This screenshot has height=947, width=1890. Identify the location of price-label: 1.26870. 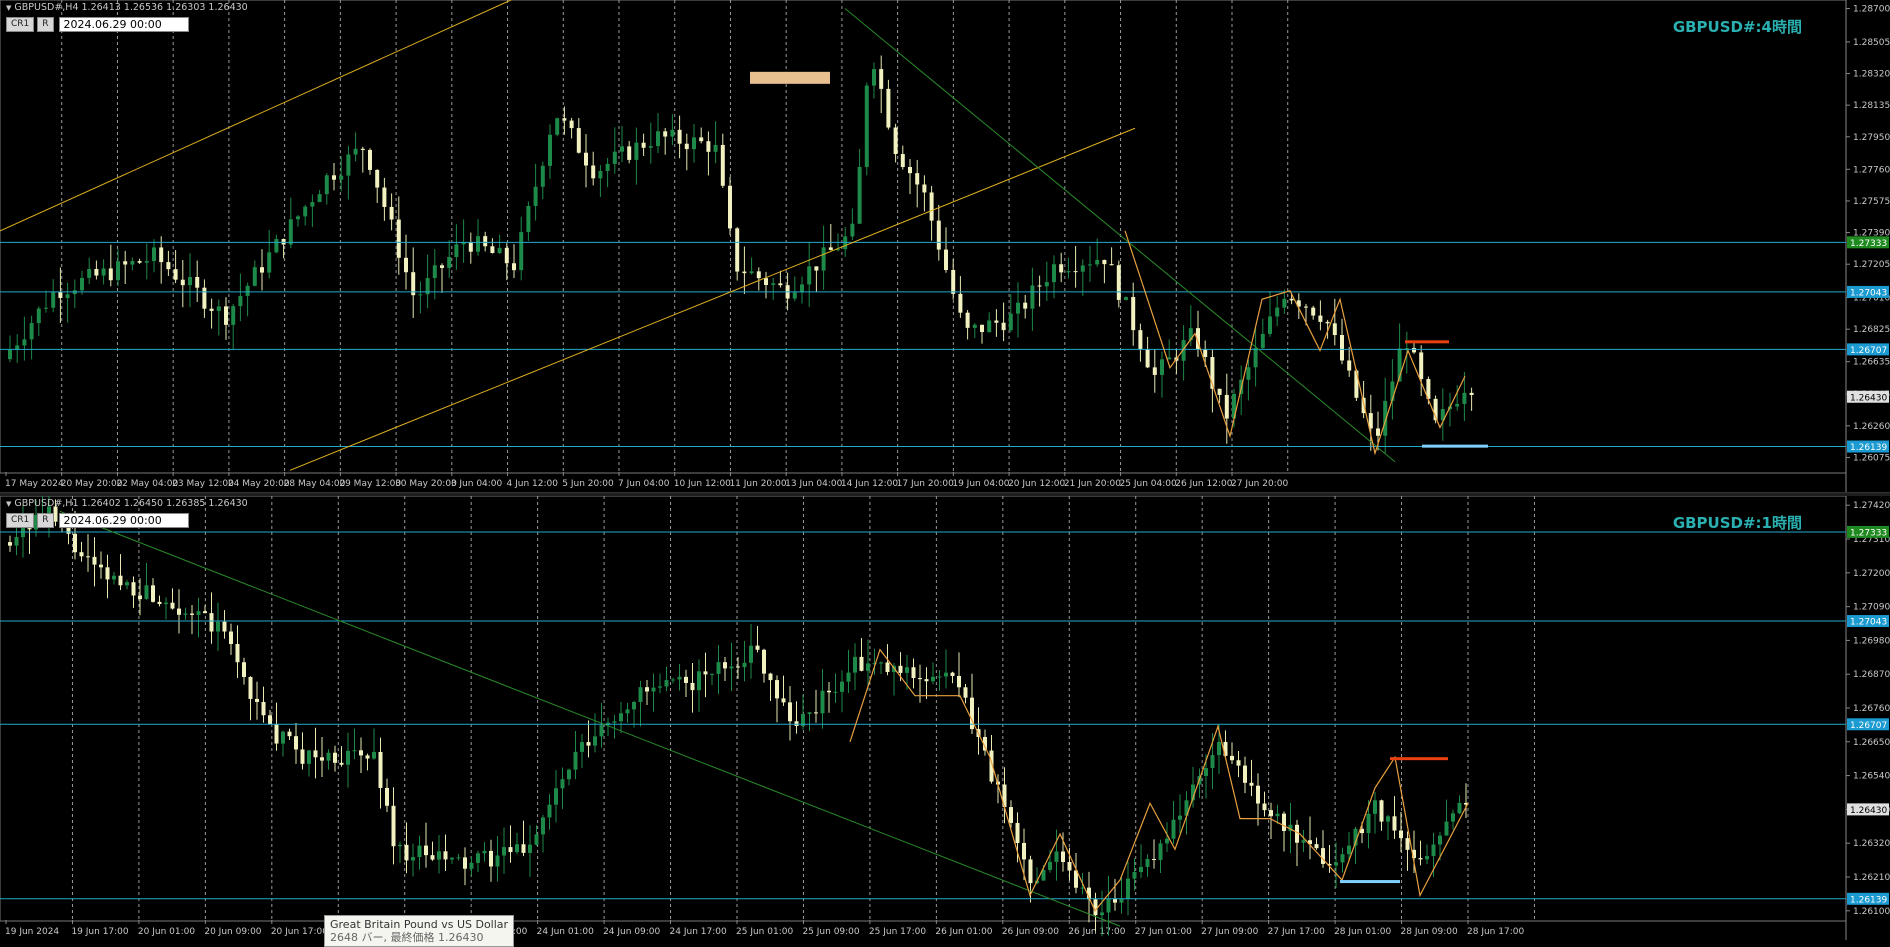
(1871, 675).